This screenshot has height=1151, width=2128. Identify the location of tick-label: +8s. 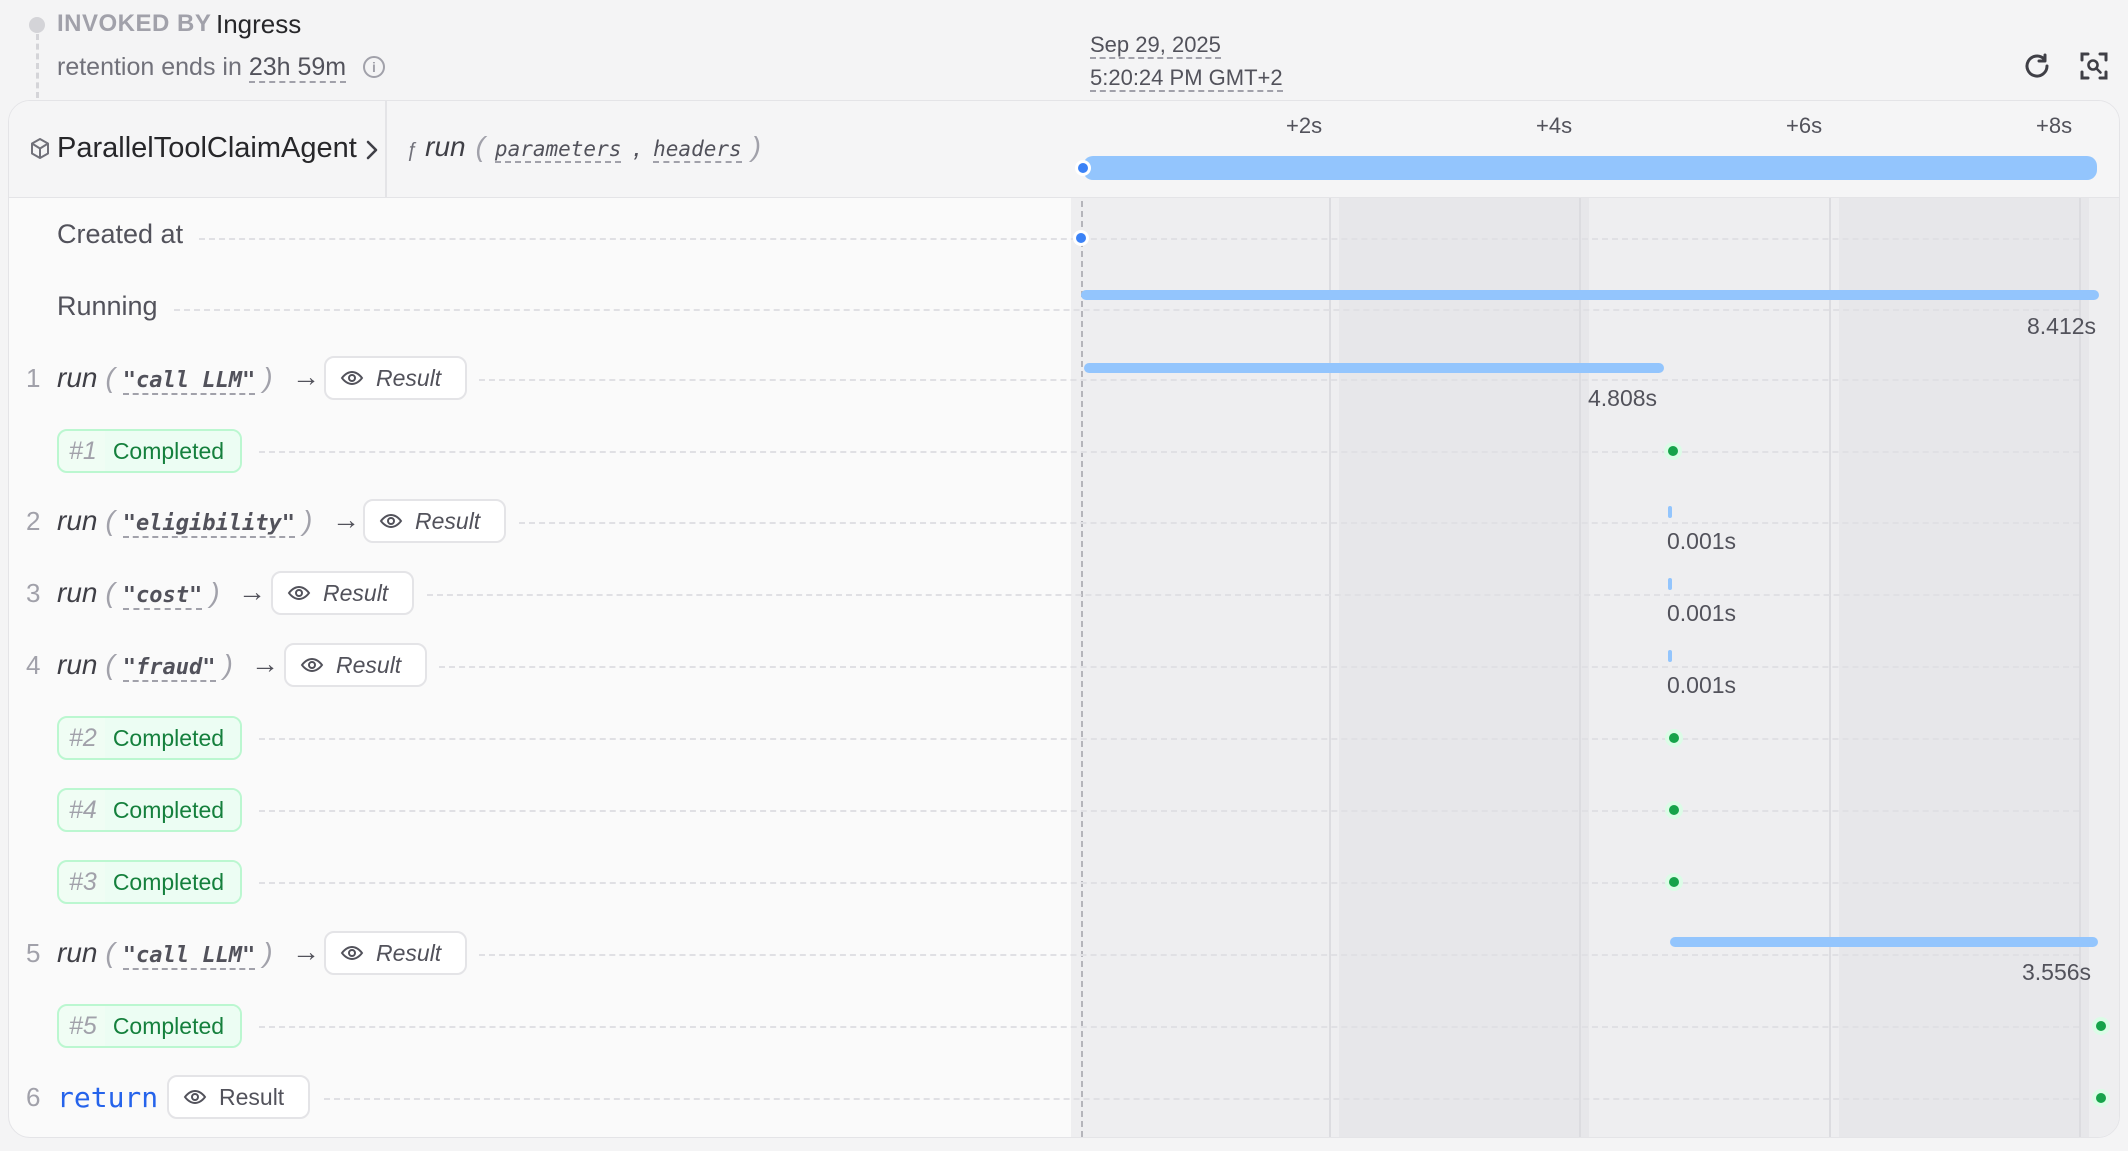
(2054, 125).